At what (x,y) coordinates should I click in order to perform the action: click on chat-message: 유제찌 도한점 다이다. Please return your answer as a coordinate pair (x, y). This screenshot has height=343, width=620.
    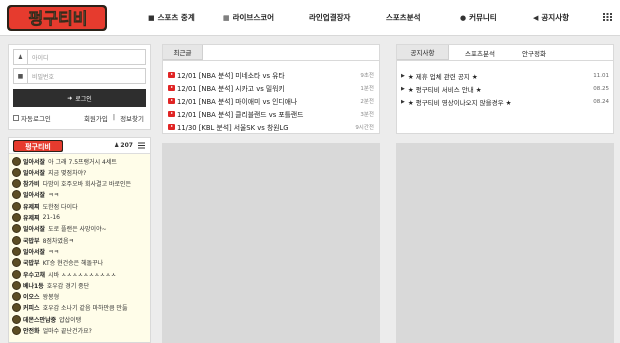
    Looking at the image, I should click on (45, 206).